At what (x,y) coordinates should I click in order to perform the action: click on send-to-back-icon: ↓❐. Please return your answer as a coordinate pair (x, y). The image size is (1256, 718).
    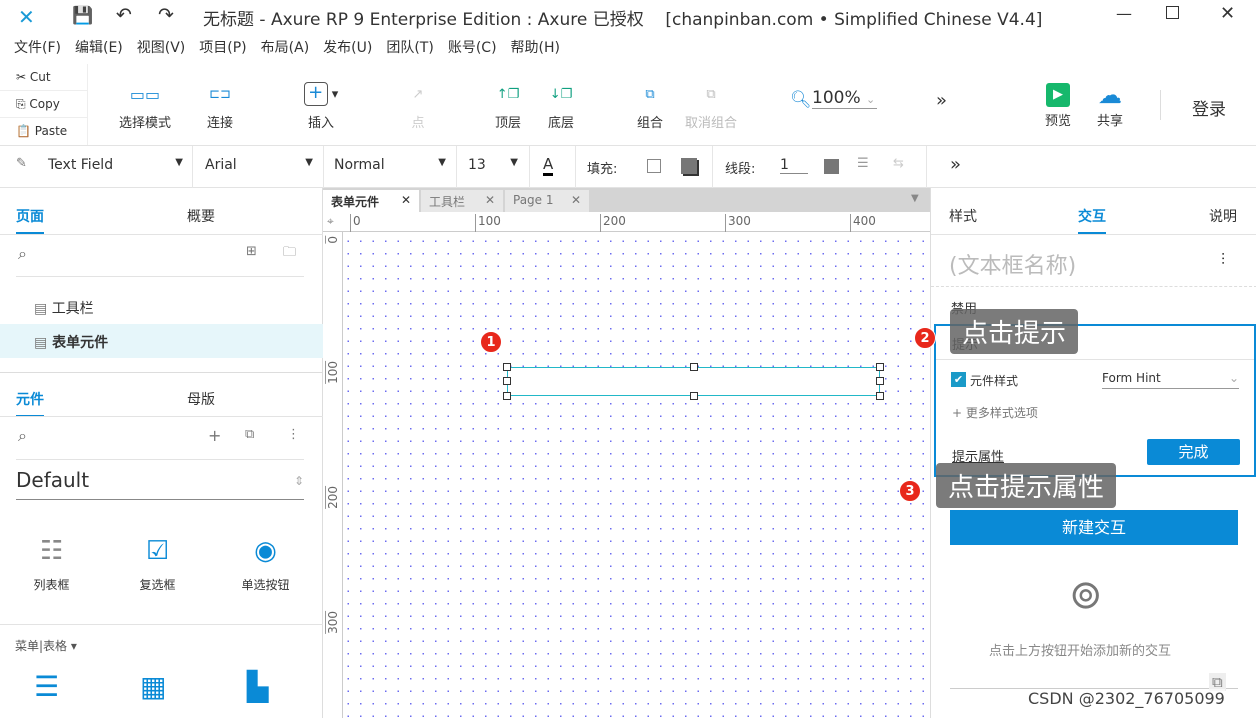
    Looking at the image, I should click on (561, 94).